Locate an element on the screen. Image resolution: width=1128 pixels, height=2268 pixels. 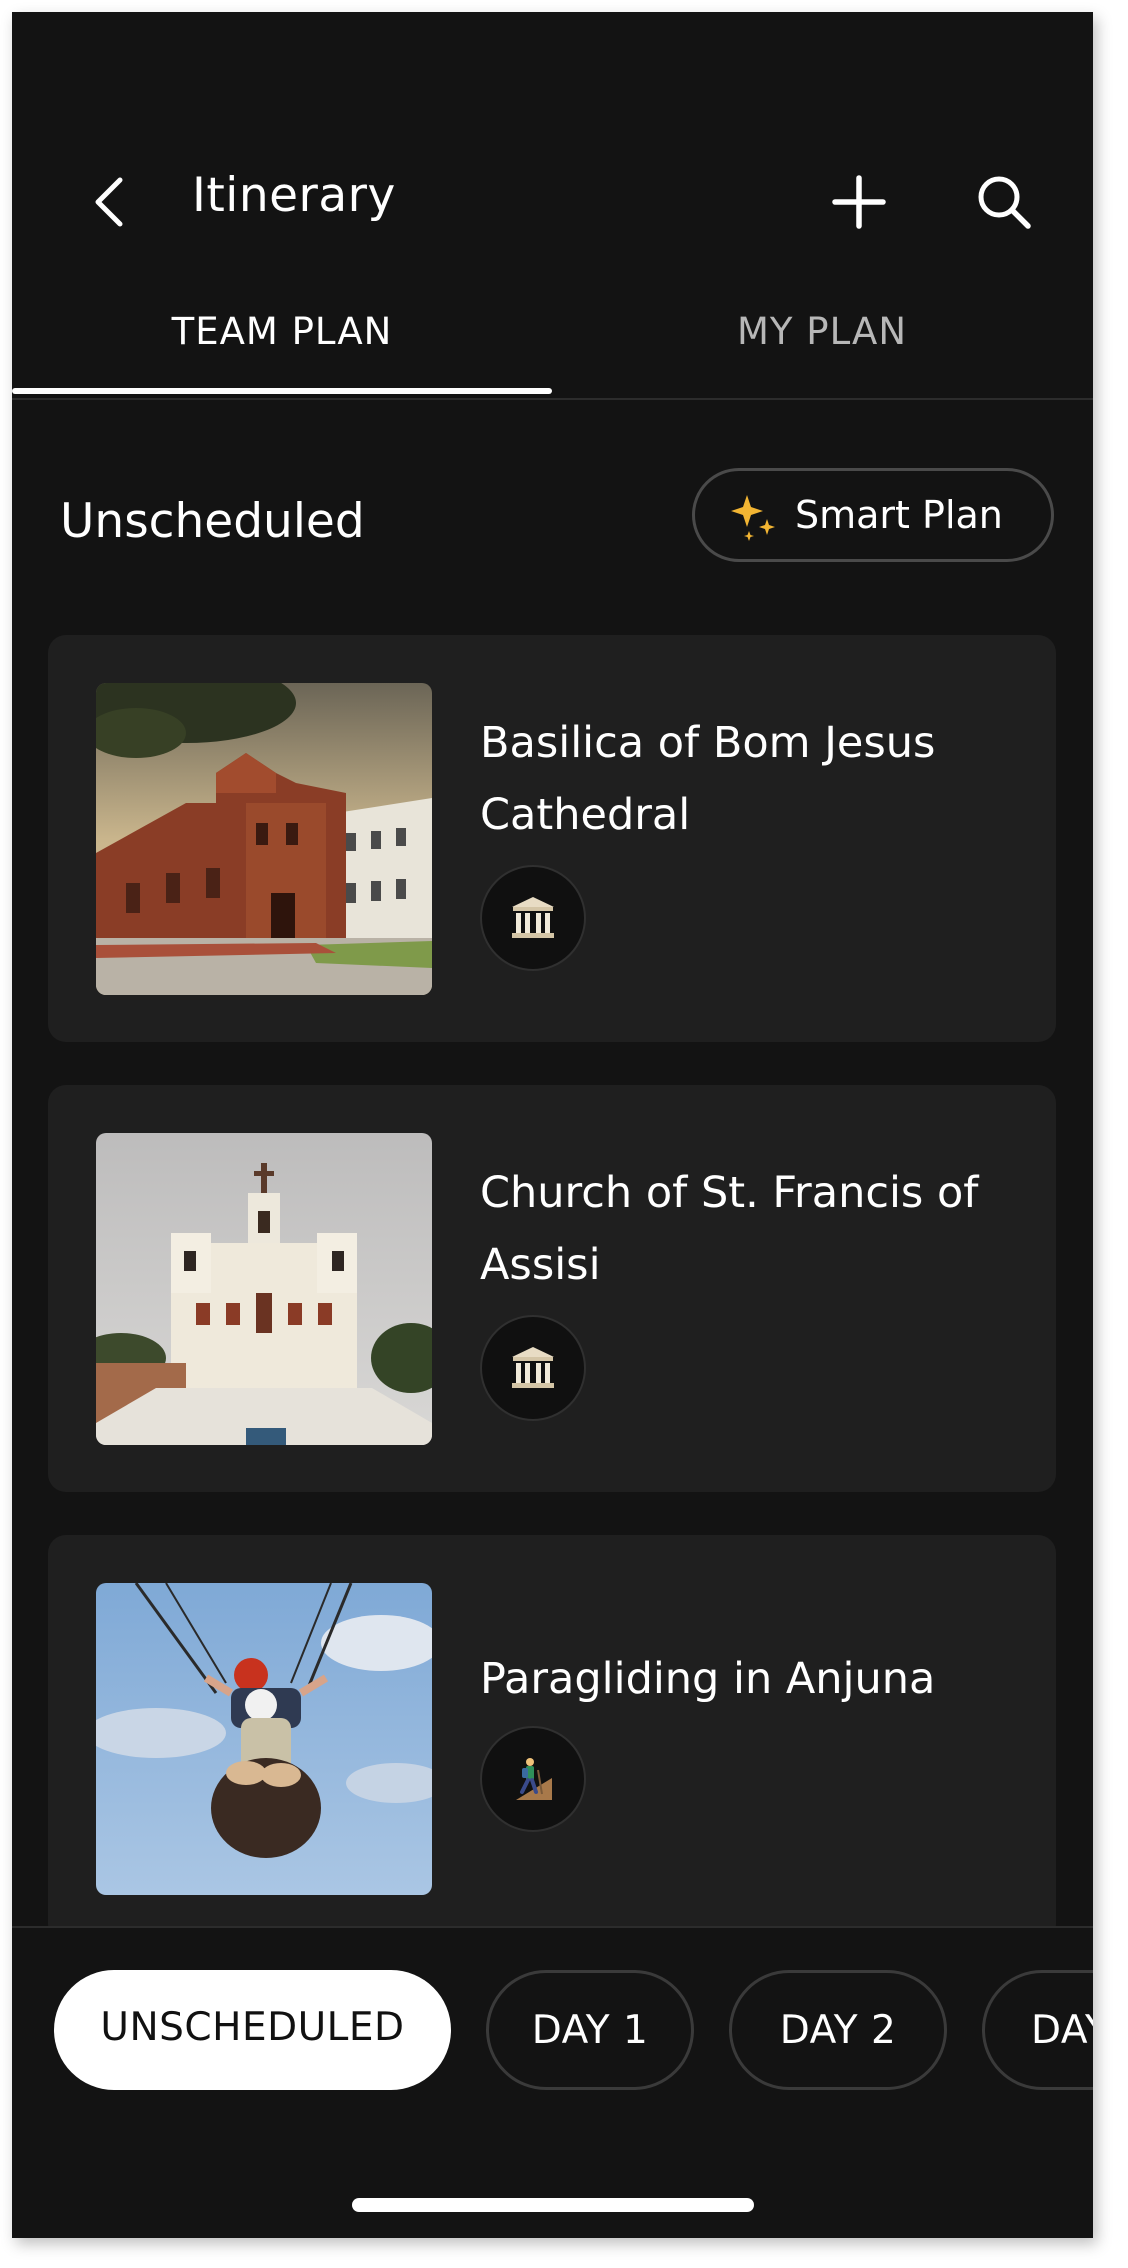
filter-day-3: DAY 3 is located at coordinates (1037, 2030).